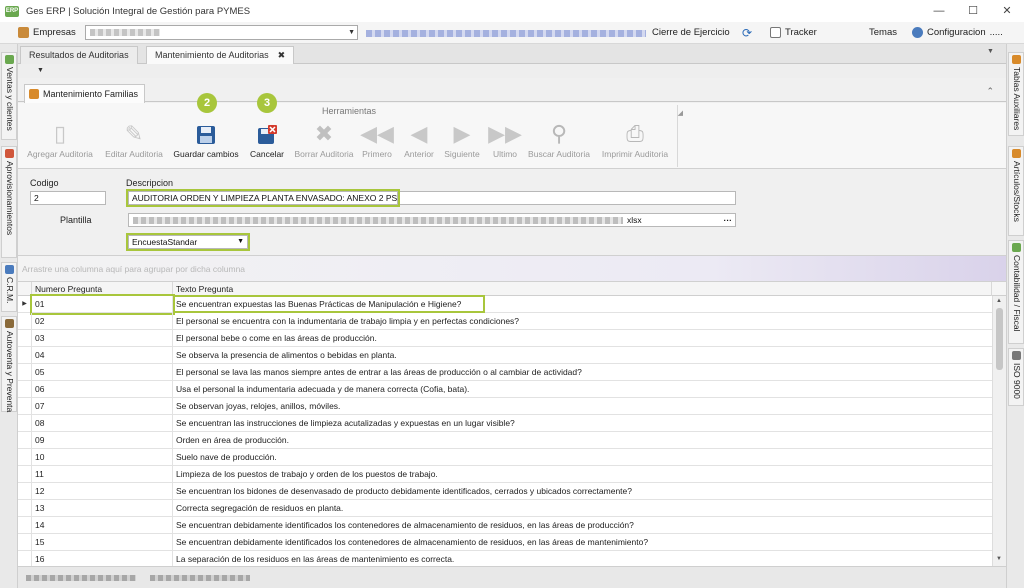 Image resolution: width=1024 pixels, height=588 pixels. What do you see at coordinates (559, 143) in the screenshot?
I see `buscar-auditoria-button: ⚲ Buscar Auditoria` at bounding box center [559, 143].